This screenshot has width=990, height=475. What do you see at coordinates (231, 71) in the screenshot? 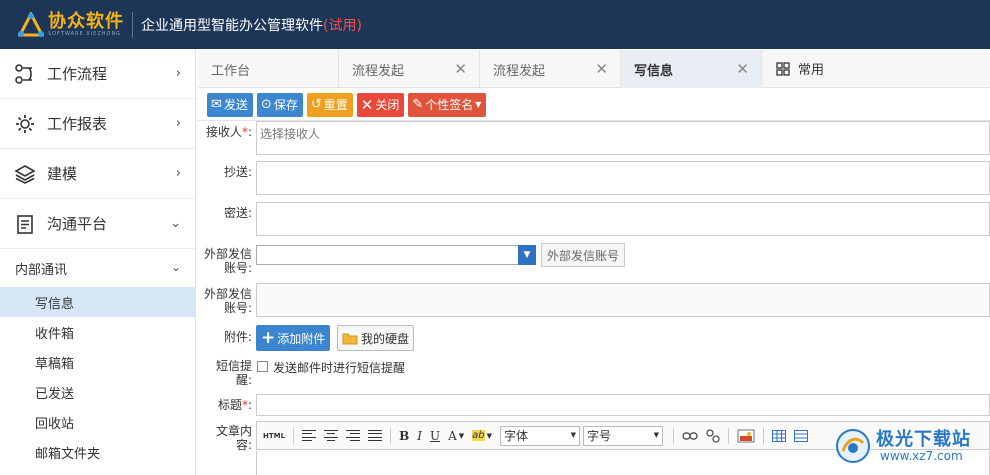
I see `tab-label: 工作台` at bounding box center [231, 71].